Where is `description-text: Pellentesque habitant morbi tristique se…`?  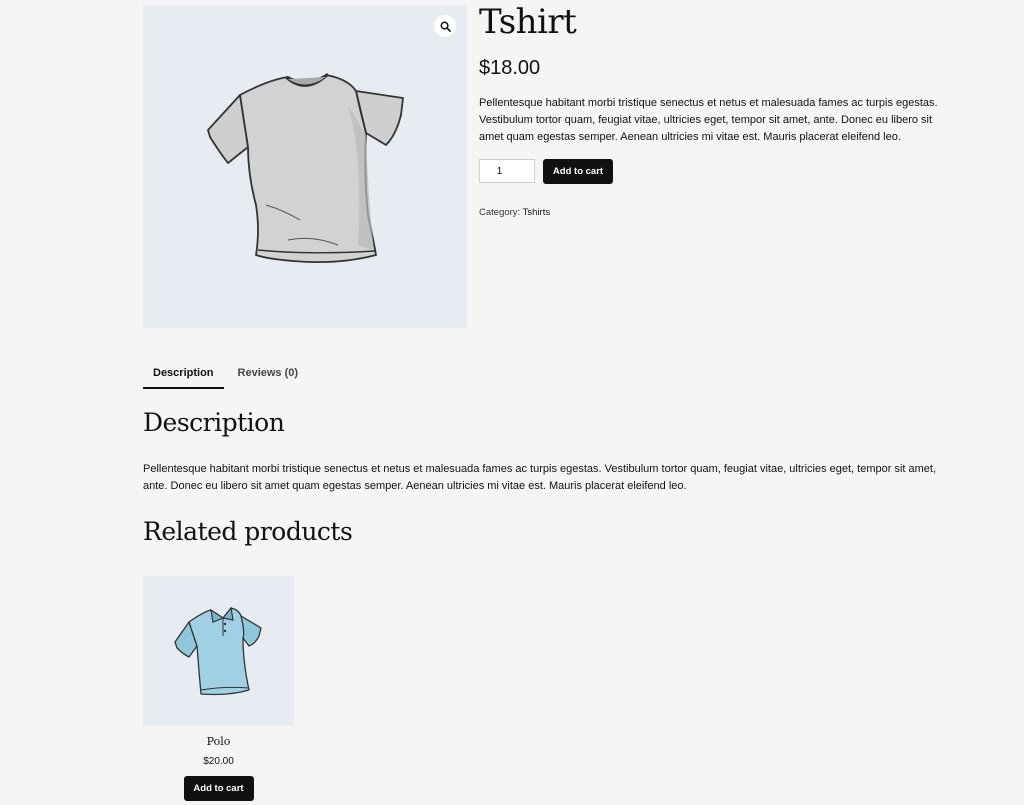 description-text: Pellentesque habitant morbi tristique se… is located at coordinates (540, 477).